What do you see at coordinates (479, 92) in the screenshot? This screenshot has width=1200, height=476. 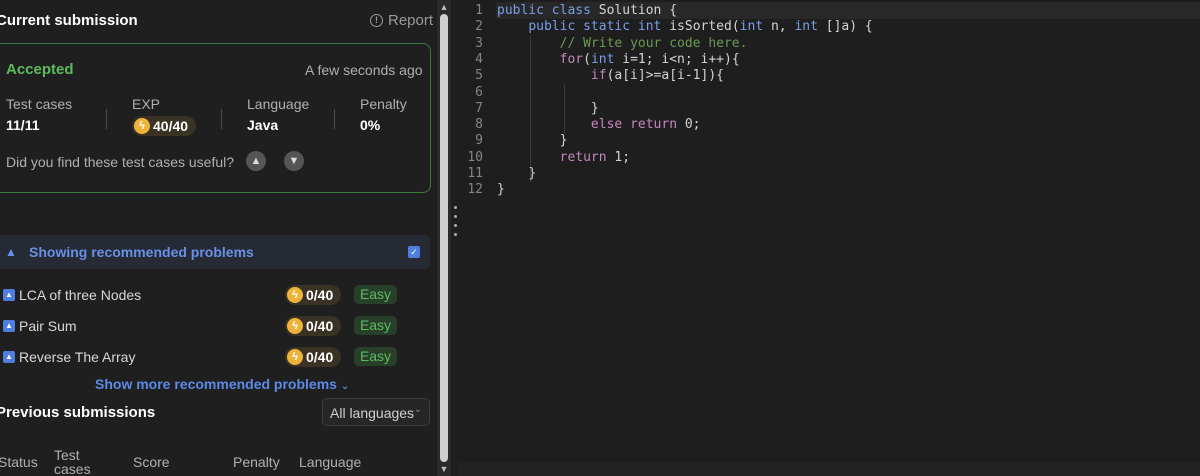 I see `line-number: 6` at bounding box center [479, 92].